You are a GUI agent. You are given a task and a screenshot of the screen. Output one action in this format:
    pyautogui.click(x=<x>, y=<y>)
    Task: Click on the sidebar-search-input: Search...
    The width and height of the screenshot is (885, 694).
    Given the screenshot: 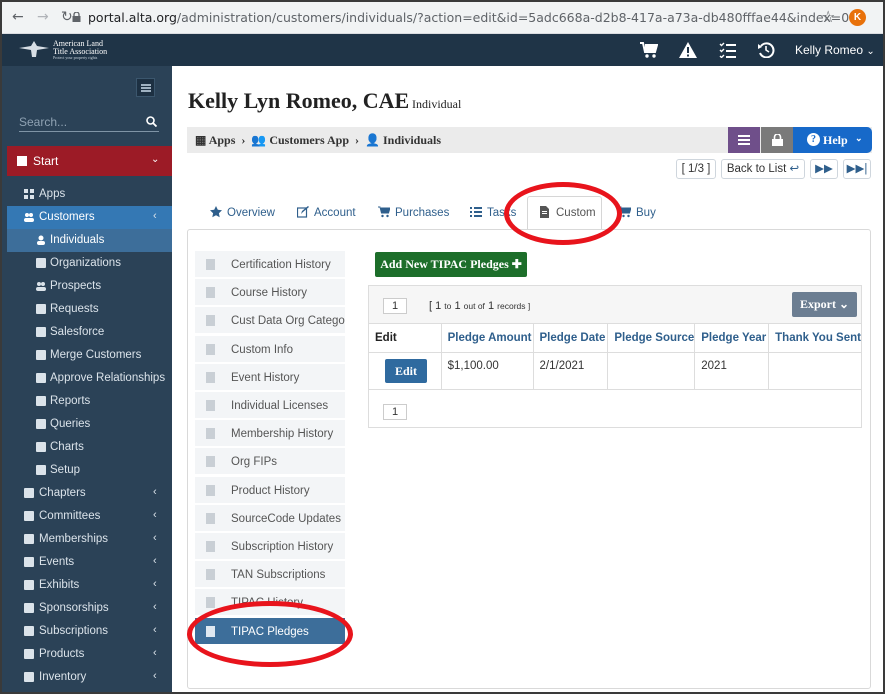 What is the action you would take?
    pyautogui.click(x=89, y=123)
    